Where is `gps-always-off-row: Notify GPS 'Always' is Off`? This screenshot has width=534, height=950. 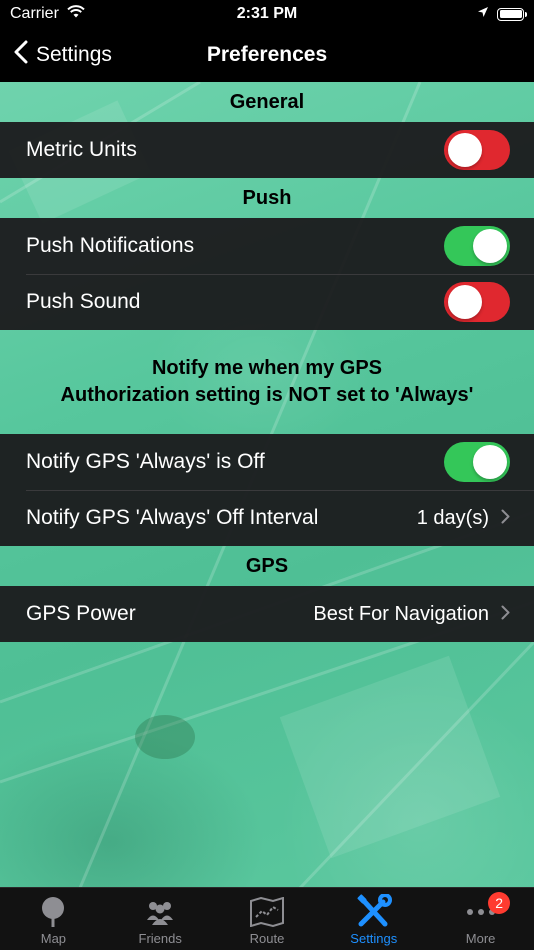 gps-always-off-row: Notify GPS 'Always' is Off is located at coordinates (267, 462).